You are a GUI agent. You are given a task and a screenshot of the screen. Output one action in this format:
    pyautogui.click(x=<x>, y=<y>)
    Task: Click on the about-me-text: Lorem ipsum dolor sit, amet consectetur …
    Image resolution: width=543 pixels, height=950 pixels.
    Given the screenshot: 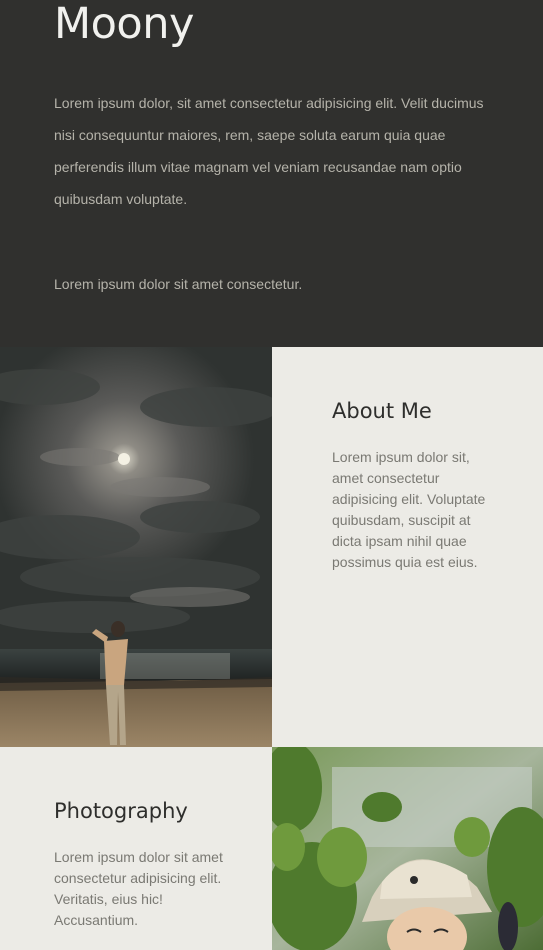 What is the action you would take?
    pyautogui.click(x=409, y=509)
    